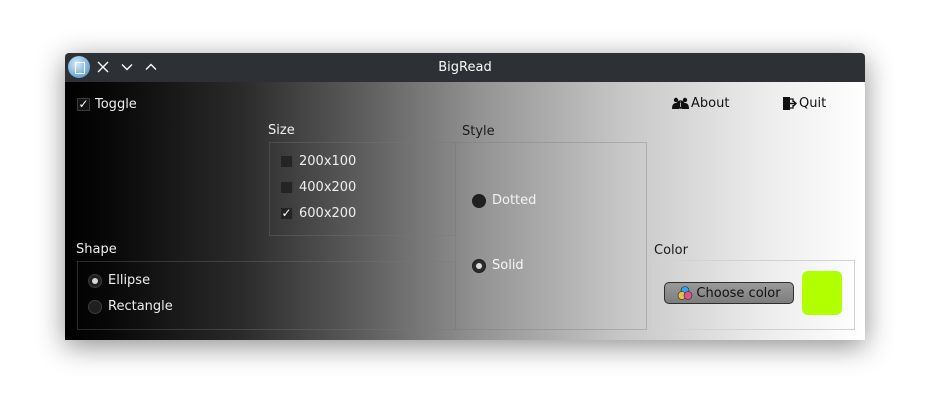 This screenshot has width=930, height=417. I want to click on size-600x200-checkbox: ✓, so click(286, 213).